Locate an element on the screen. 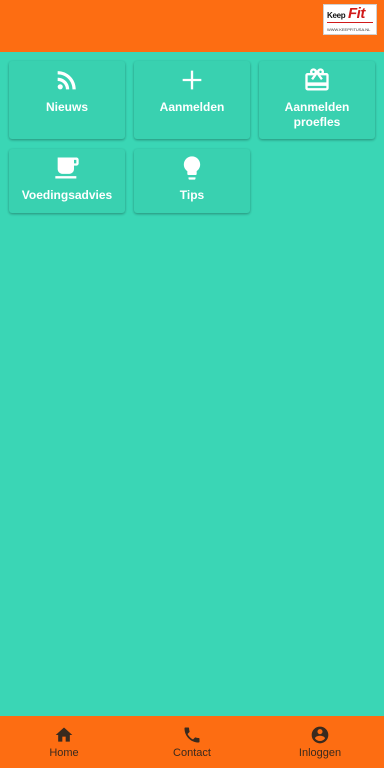 The width and height of the screenshot is (384, 768). logo-stripe is located at coordinates (350, 22).